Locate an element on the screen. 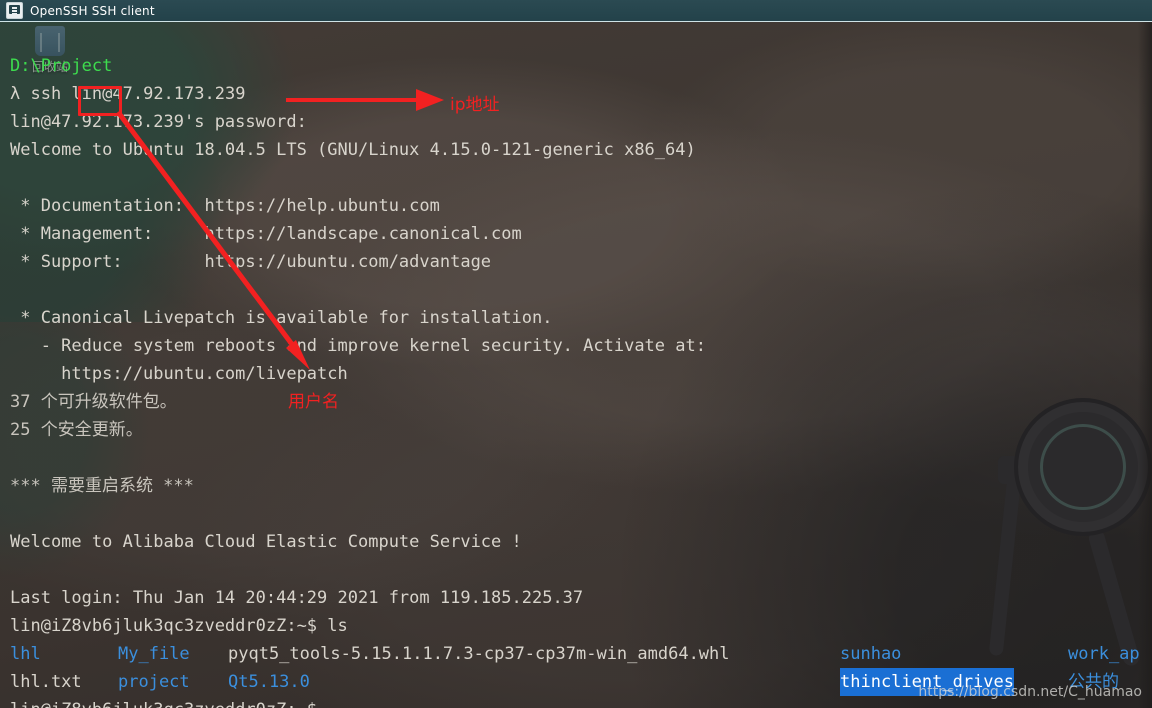  annotation-label-username: 用户名 is located at coordinates (313, 402).